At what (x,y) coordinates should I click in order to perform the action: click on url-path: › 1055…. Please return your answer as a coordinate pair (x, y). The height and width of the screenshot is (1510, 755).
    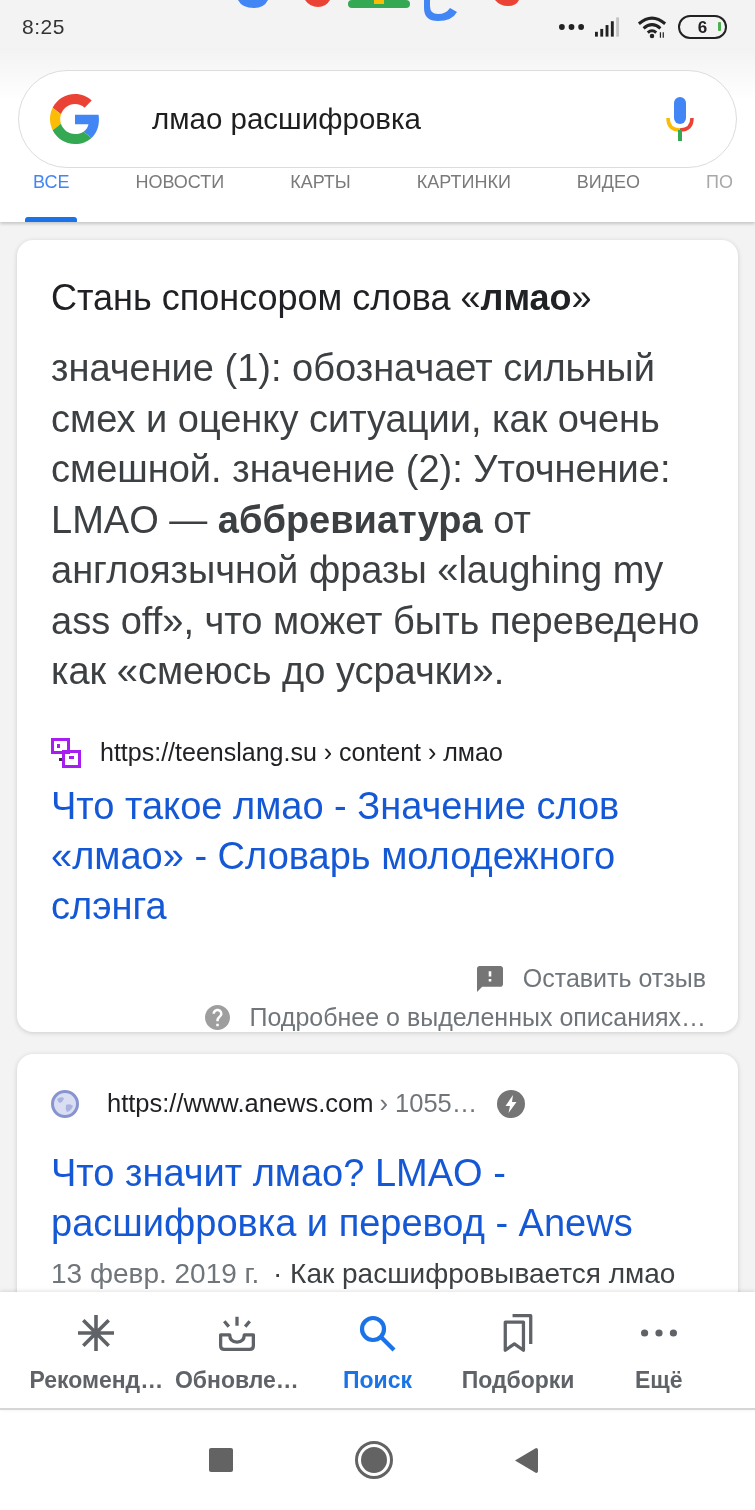
    Looking at the image, I should click on (428, 1103).